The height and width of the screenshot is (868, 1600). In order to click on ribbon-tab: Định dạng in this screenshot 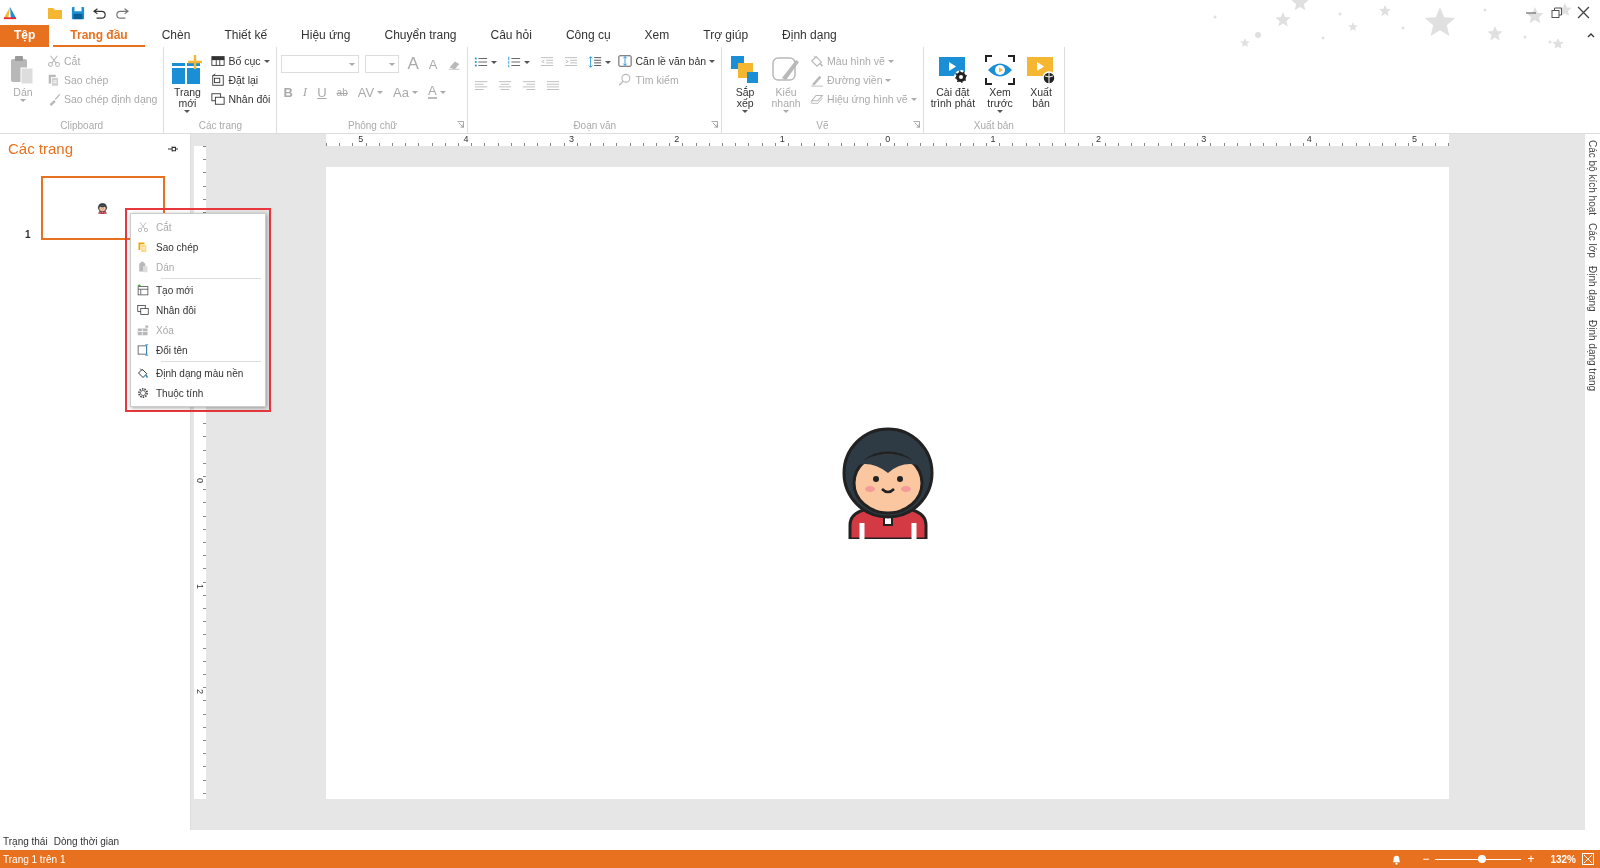, I will do `click(809, 36)`.